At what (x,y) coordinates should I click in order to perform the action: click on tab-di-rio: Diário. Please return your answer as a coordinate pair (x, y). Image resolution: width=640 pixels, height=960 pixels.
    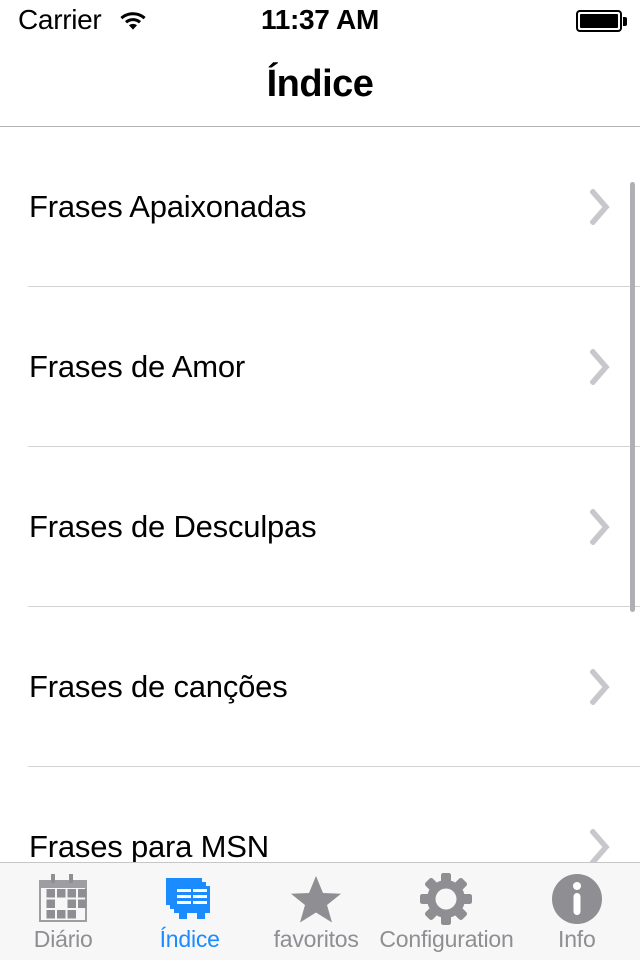
    Looking at the image, I should click on (63, 911).